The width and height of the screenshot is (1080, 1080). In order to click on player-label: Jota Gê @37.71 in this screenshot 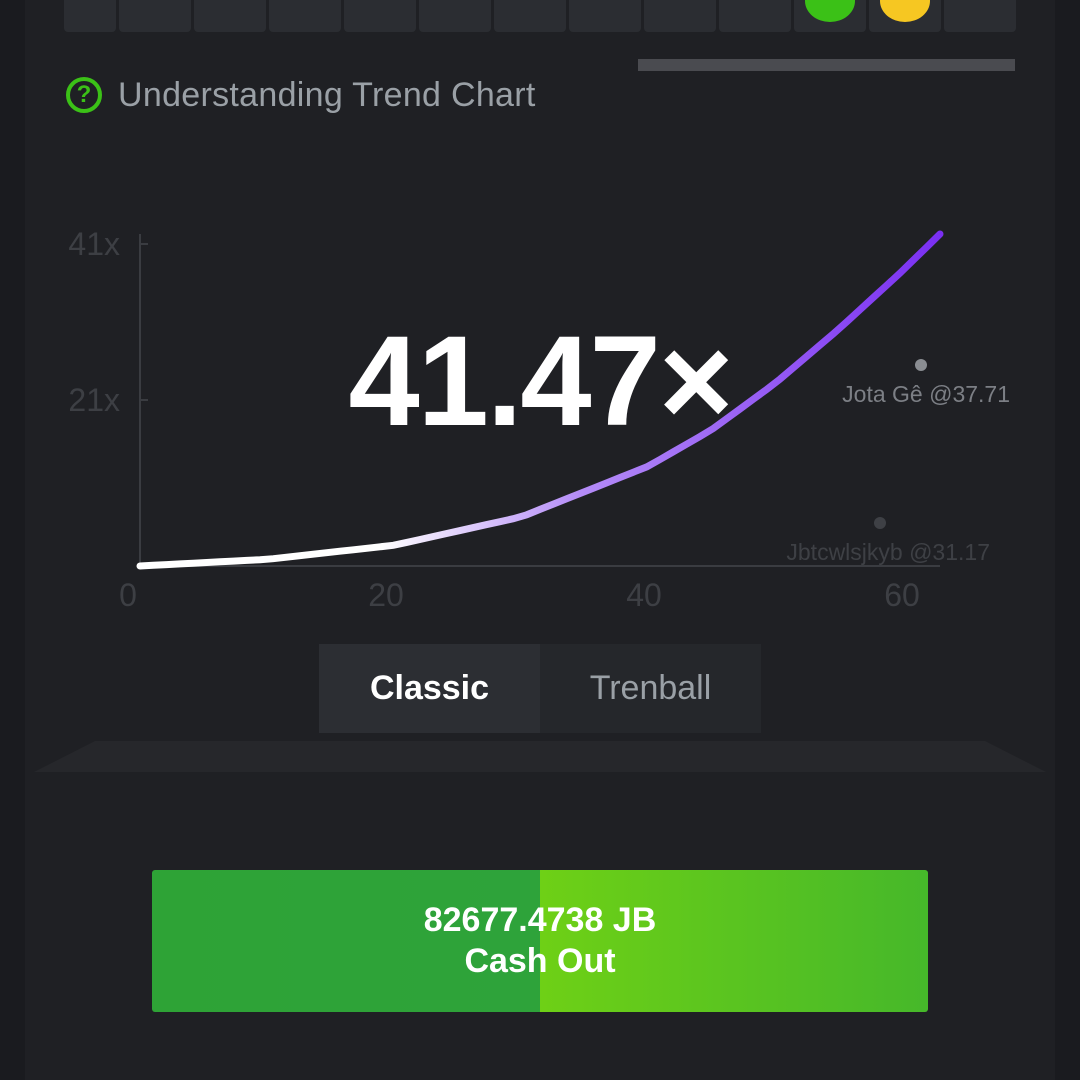, I will do `click(926, 394)`.